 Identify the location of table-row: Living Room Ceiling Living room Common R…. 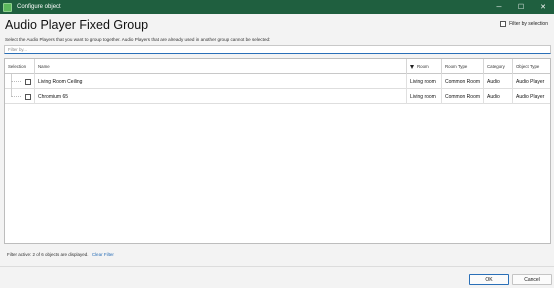
(277, 81).